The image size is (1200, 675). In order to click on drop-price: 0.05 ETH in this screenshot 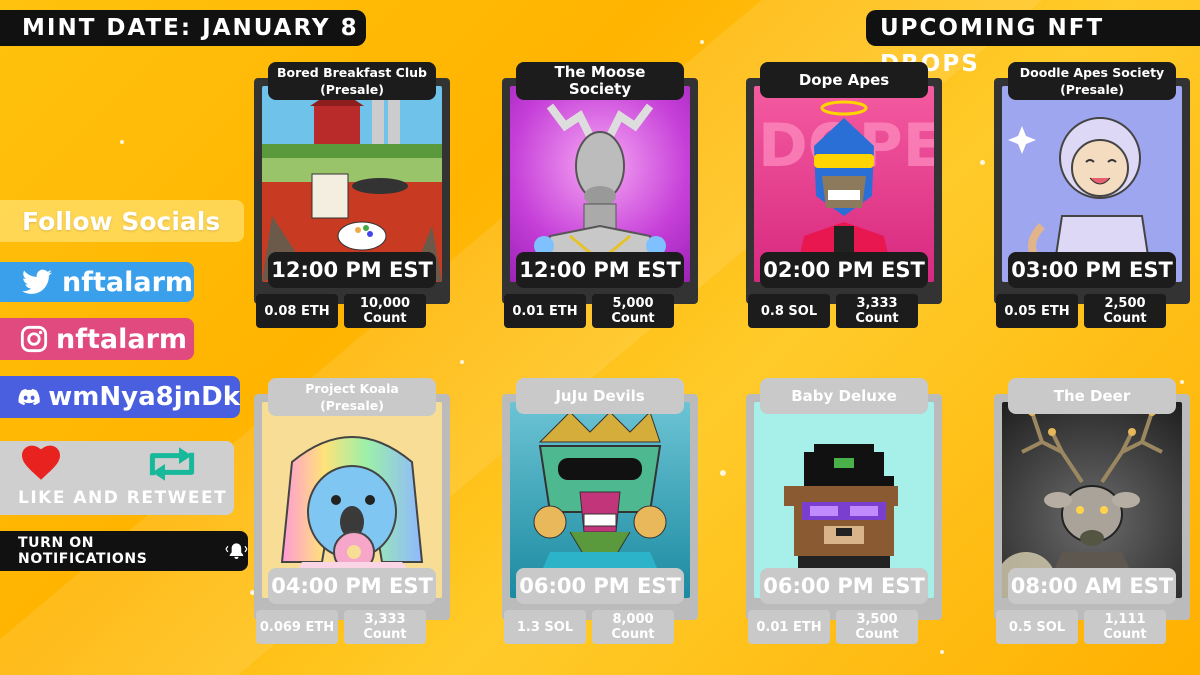, I will do `click(1037, 311)`.